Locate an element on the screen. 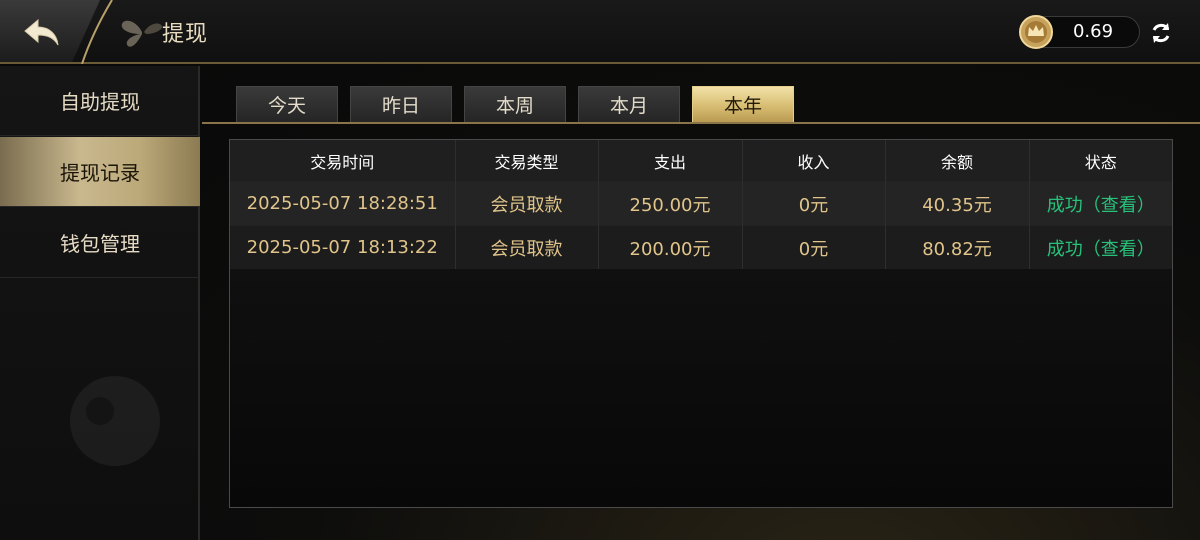 Image resolution: width=1200 pixels, height=540 pixels. tabs-underline is located at coordinates (701, 123).